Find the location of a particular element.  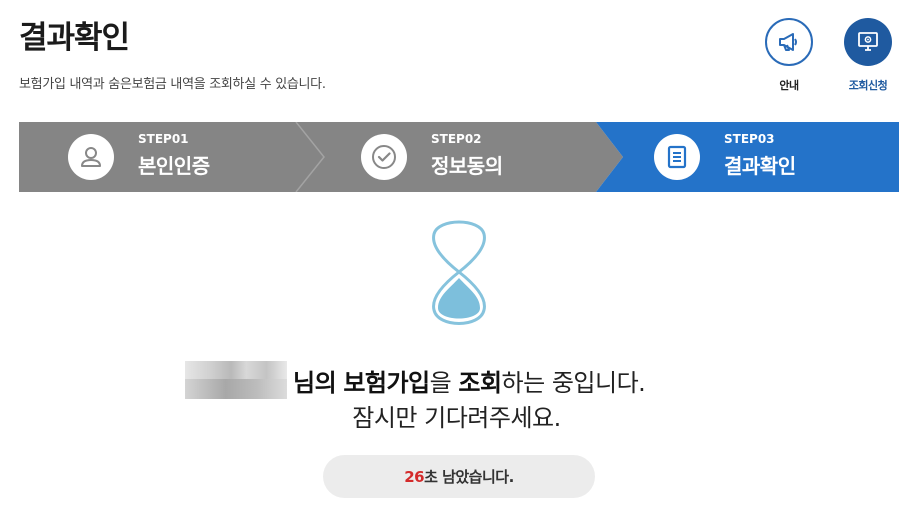

countdown-timer: 26 초 남았습니다. is located at coordinates (459, 476).